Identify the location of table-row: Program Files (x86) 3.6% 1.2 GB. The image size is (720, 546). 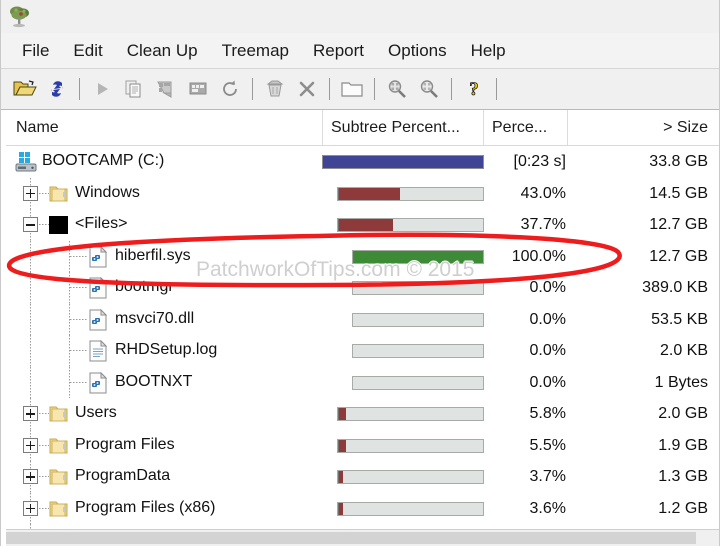
(363, 508).